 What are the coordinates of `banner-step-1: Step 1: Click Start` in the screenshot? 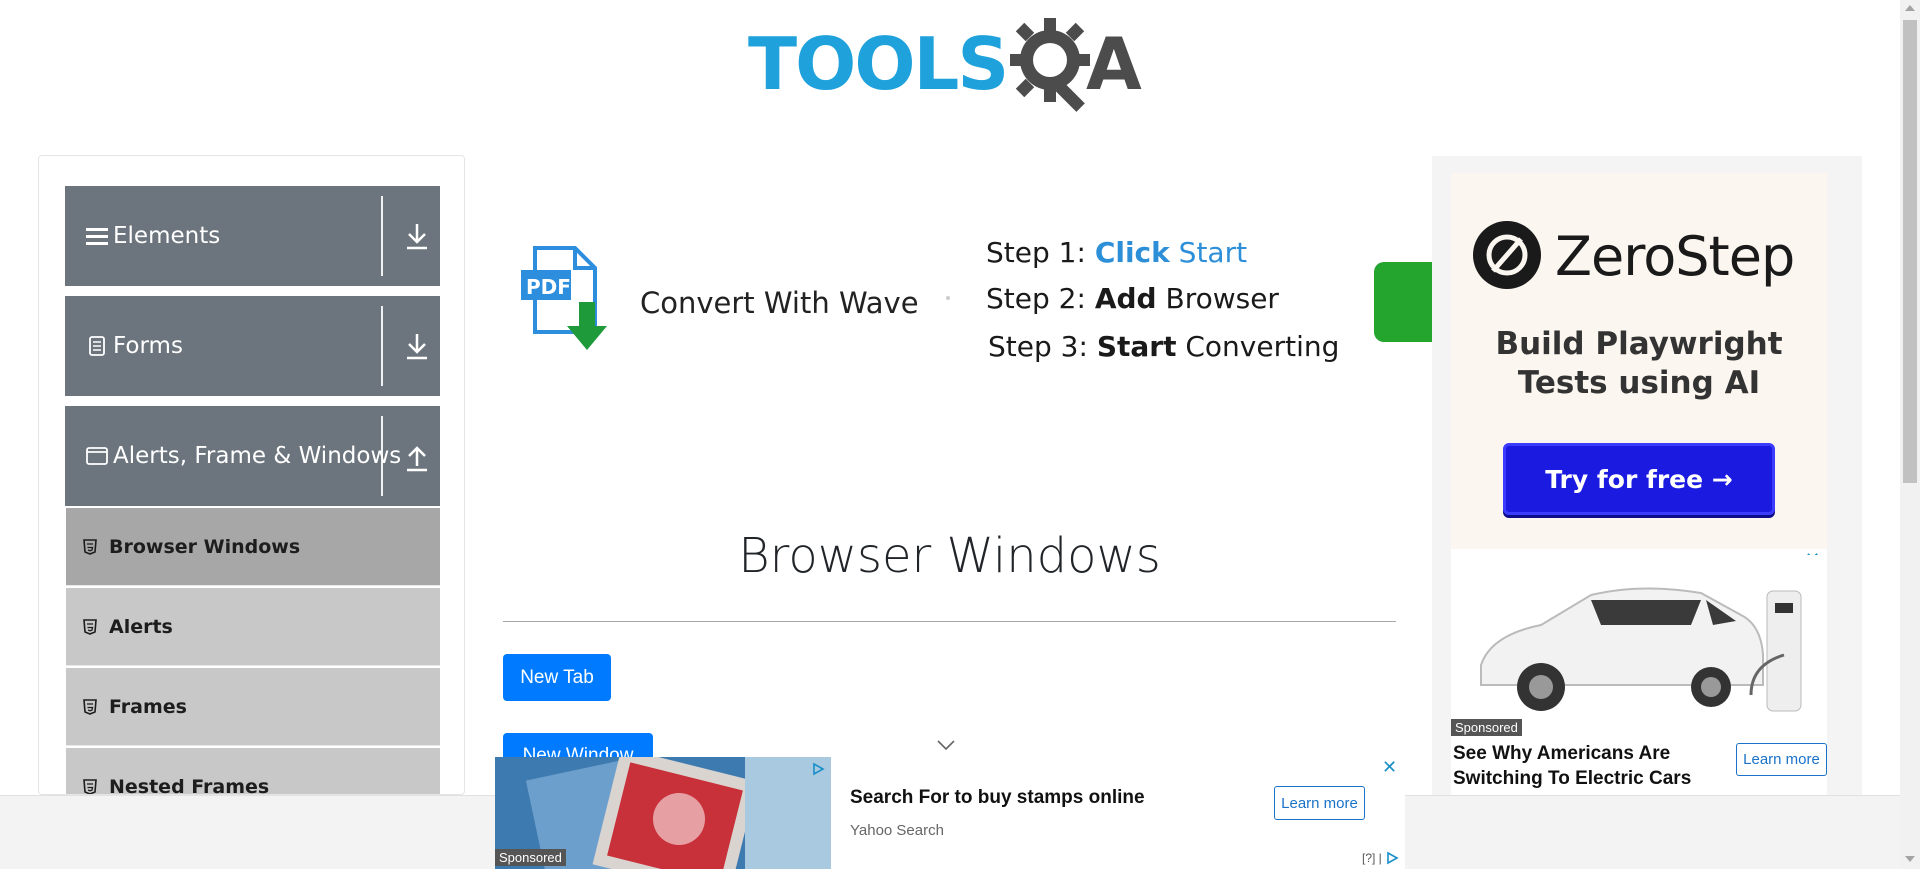 It's located at (1116, 252).